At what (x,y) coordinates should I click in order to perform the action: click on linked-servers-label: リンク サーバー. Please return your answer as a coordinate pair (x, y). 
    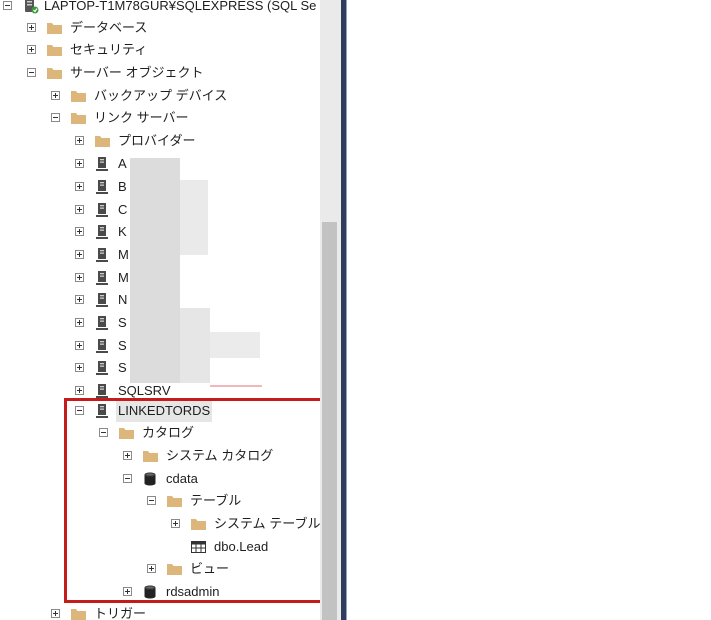
    Looking at the image, I should click on (141, 117).